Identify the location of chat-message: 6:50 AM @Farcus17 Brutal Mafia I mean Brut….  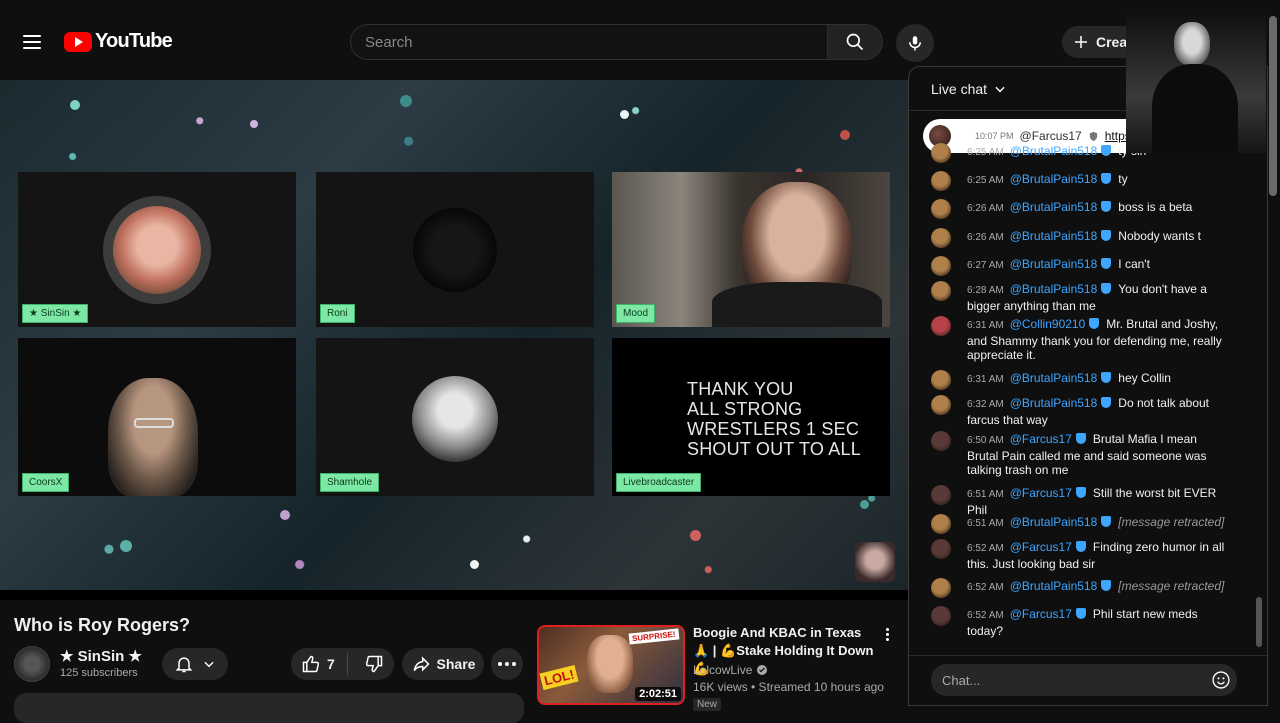
(1081, 454).